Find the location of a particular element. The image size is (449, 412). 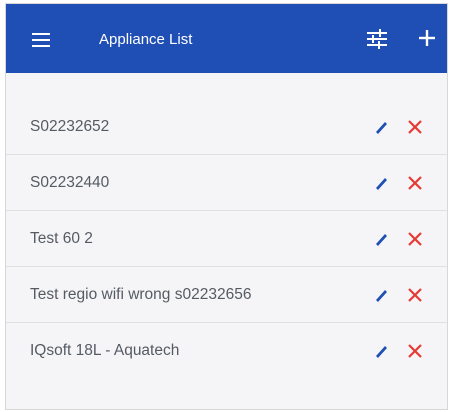

list-item: S02232652 is located at coordinates (226, 127).